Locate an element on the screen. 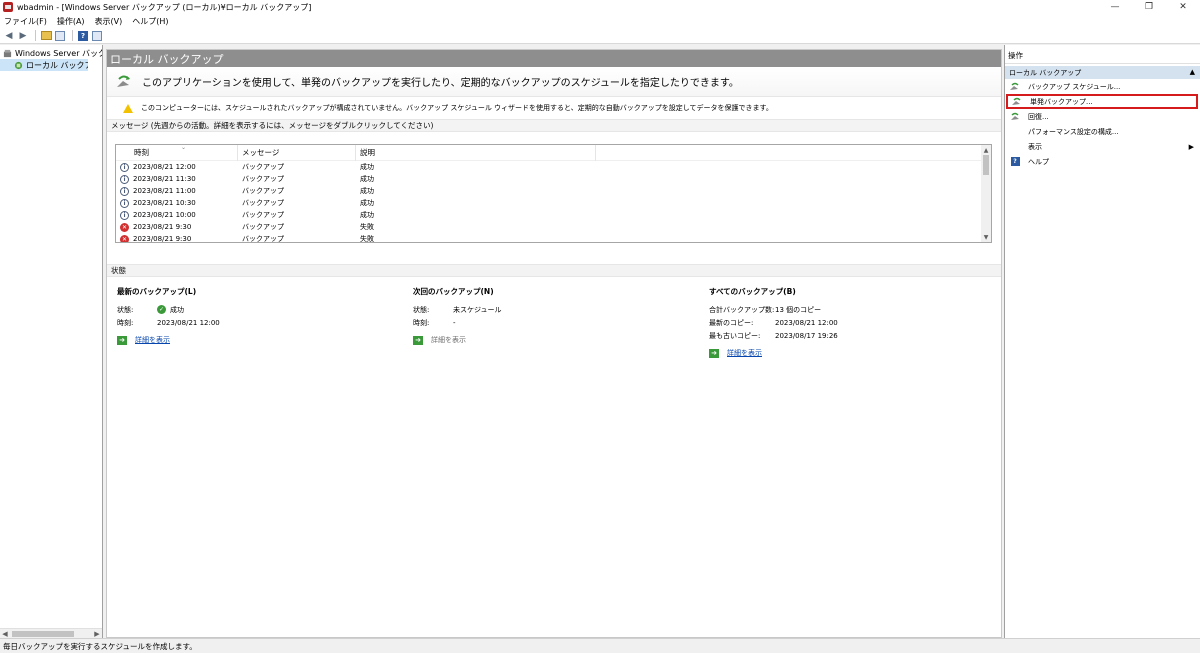 The width and height of the screenshot is (1200, 653). all-backups-title: すべてのバックアップ(B) is located at coordinates (752, 291).